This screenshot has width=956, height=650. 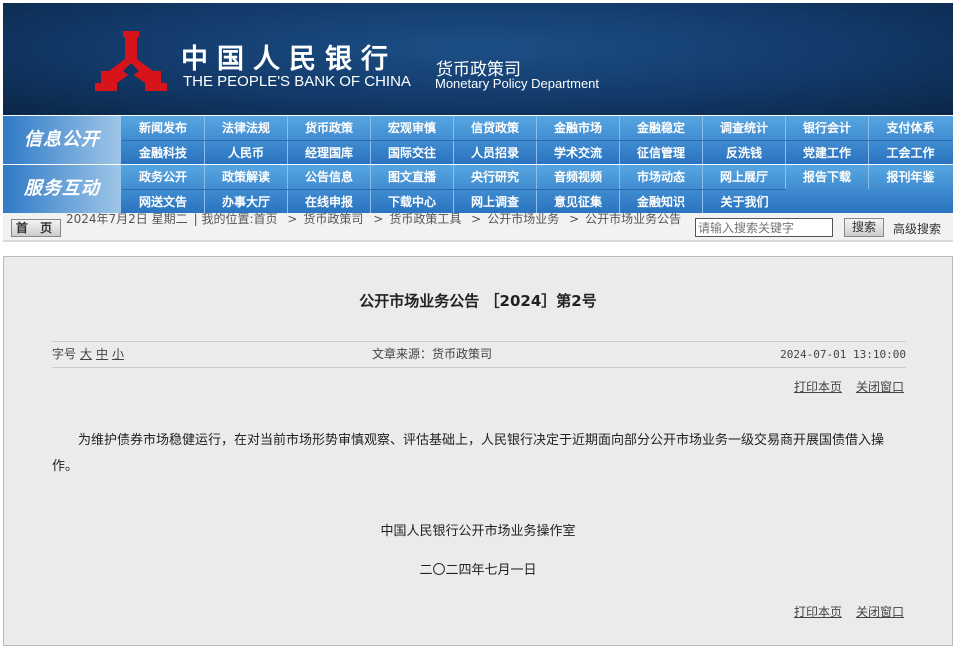 I want to click on nav-item: 银行会计, so click(x=827, y=128).